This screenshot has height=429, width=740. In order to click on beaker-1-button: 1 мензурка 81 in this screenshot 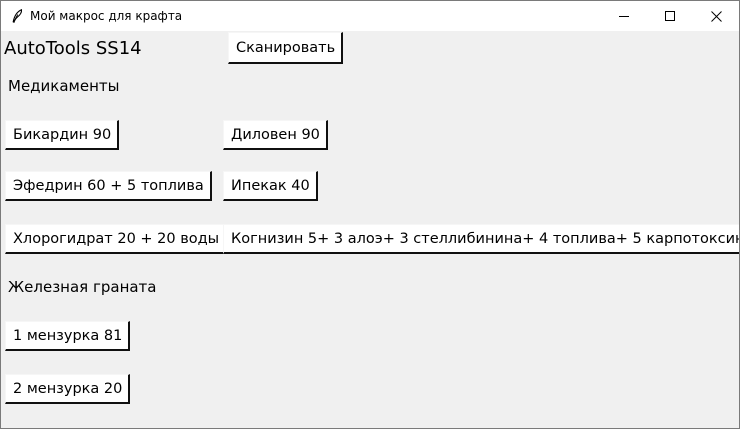, I will do `click(68, 336)`.